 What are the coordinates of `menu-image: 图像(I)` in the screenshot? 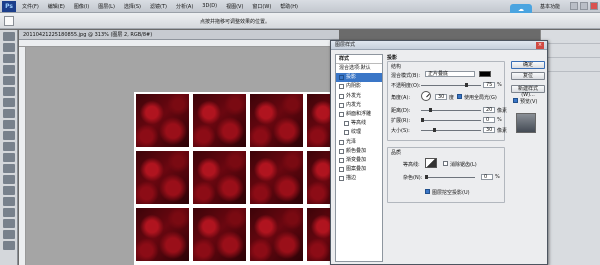 It's located at (81, 6).